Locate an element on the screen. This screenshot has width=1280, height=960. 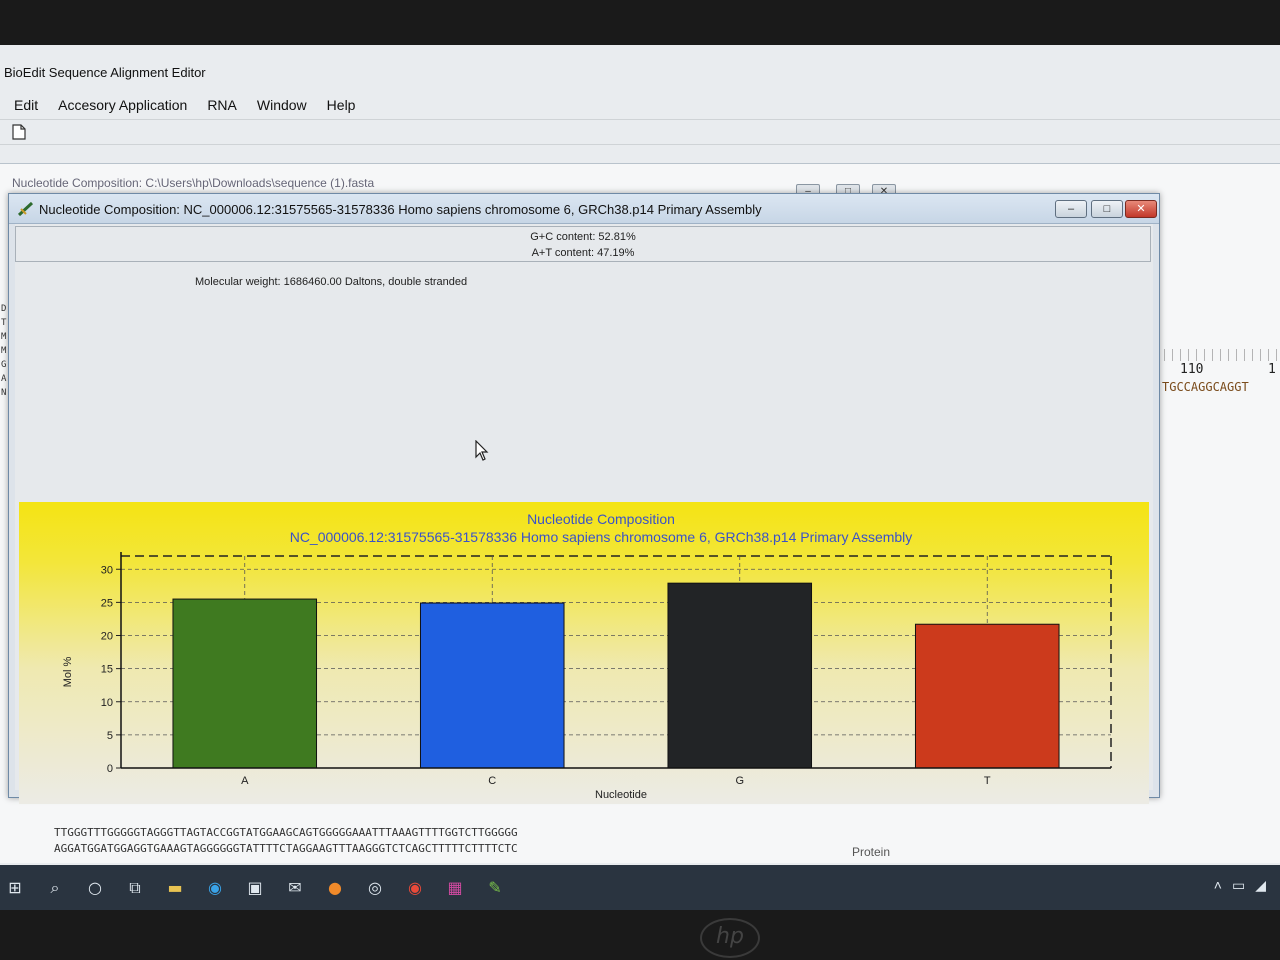
chevron-up-icon: ˄ is located at coordinates (1218, 885).